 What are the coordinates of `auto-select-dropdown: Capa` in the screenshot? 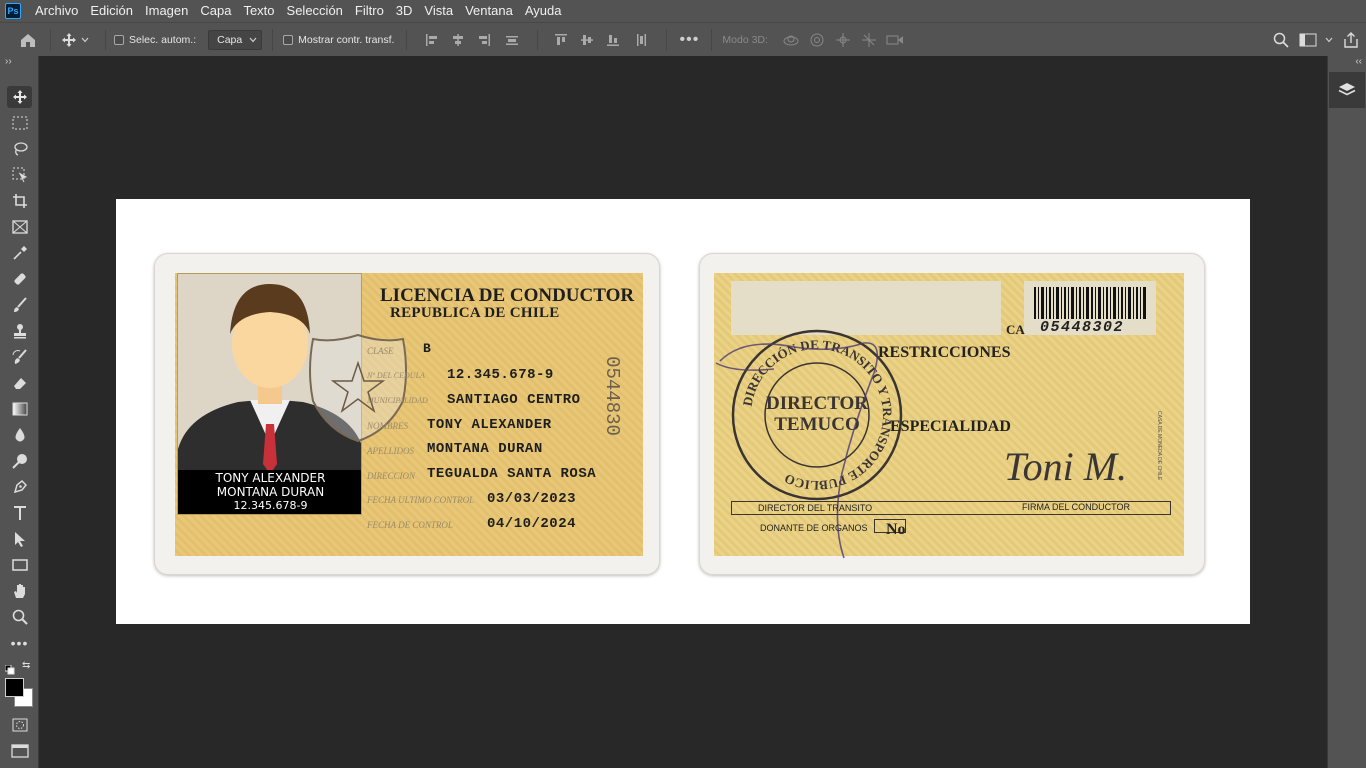 It's located at (235, 39).